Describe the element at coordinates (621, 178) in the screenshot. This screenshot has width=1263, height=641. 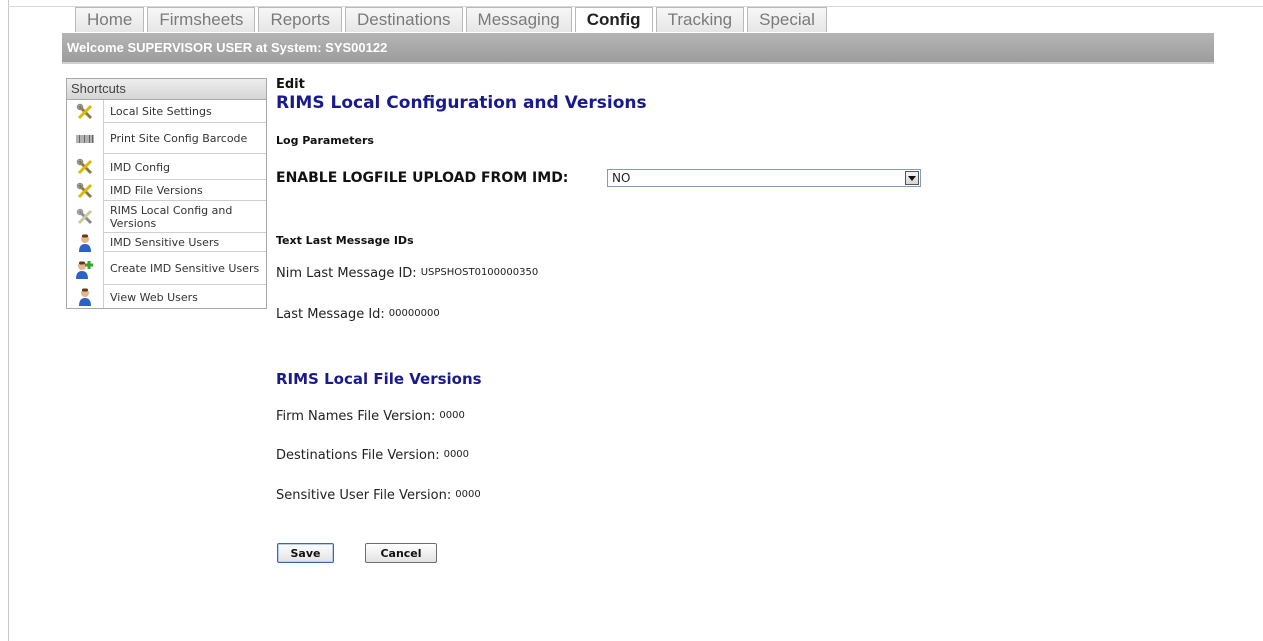
I see `enable-logfile-value: NO` at that location.